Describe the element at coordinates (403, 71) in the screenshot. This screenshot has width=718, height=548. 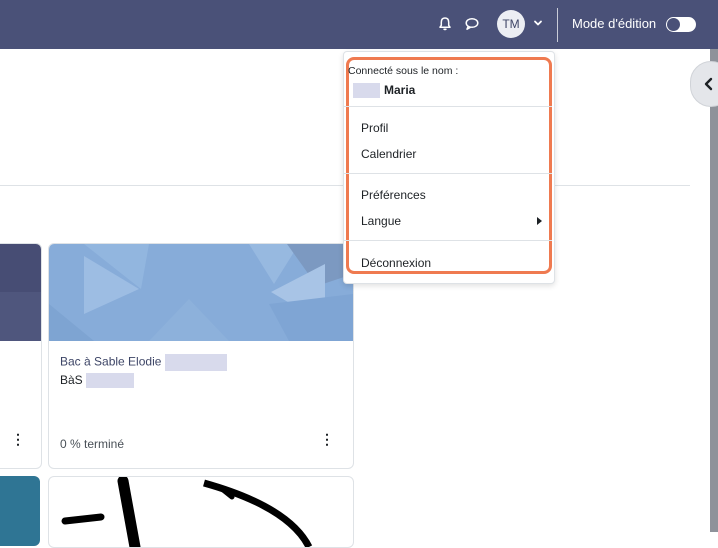
I see `logged-in-label: Connecté sous le nom :` at that location.